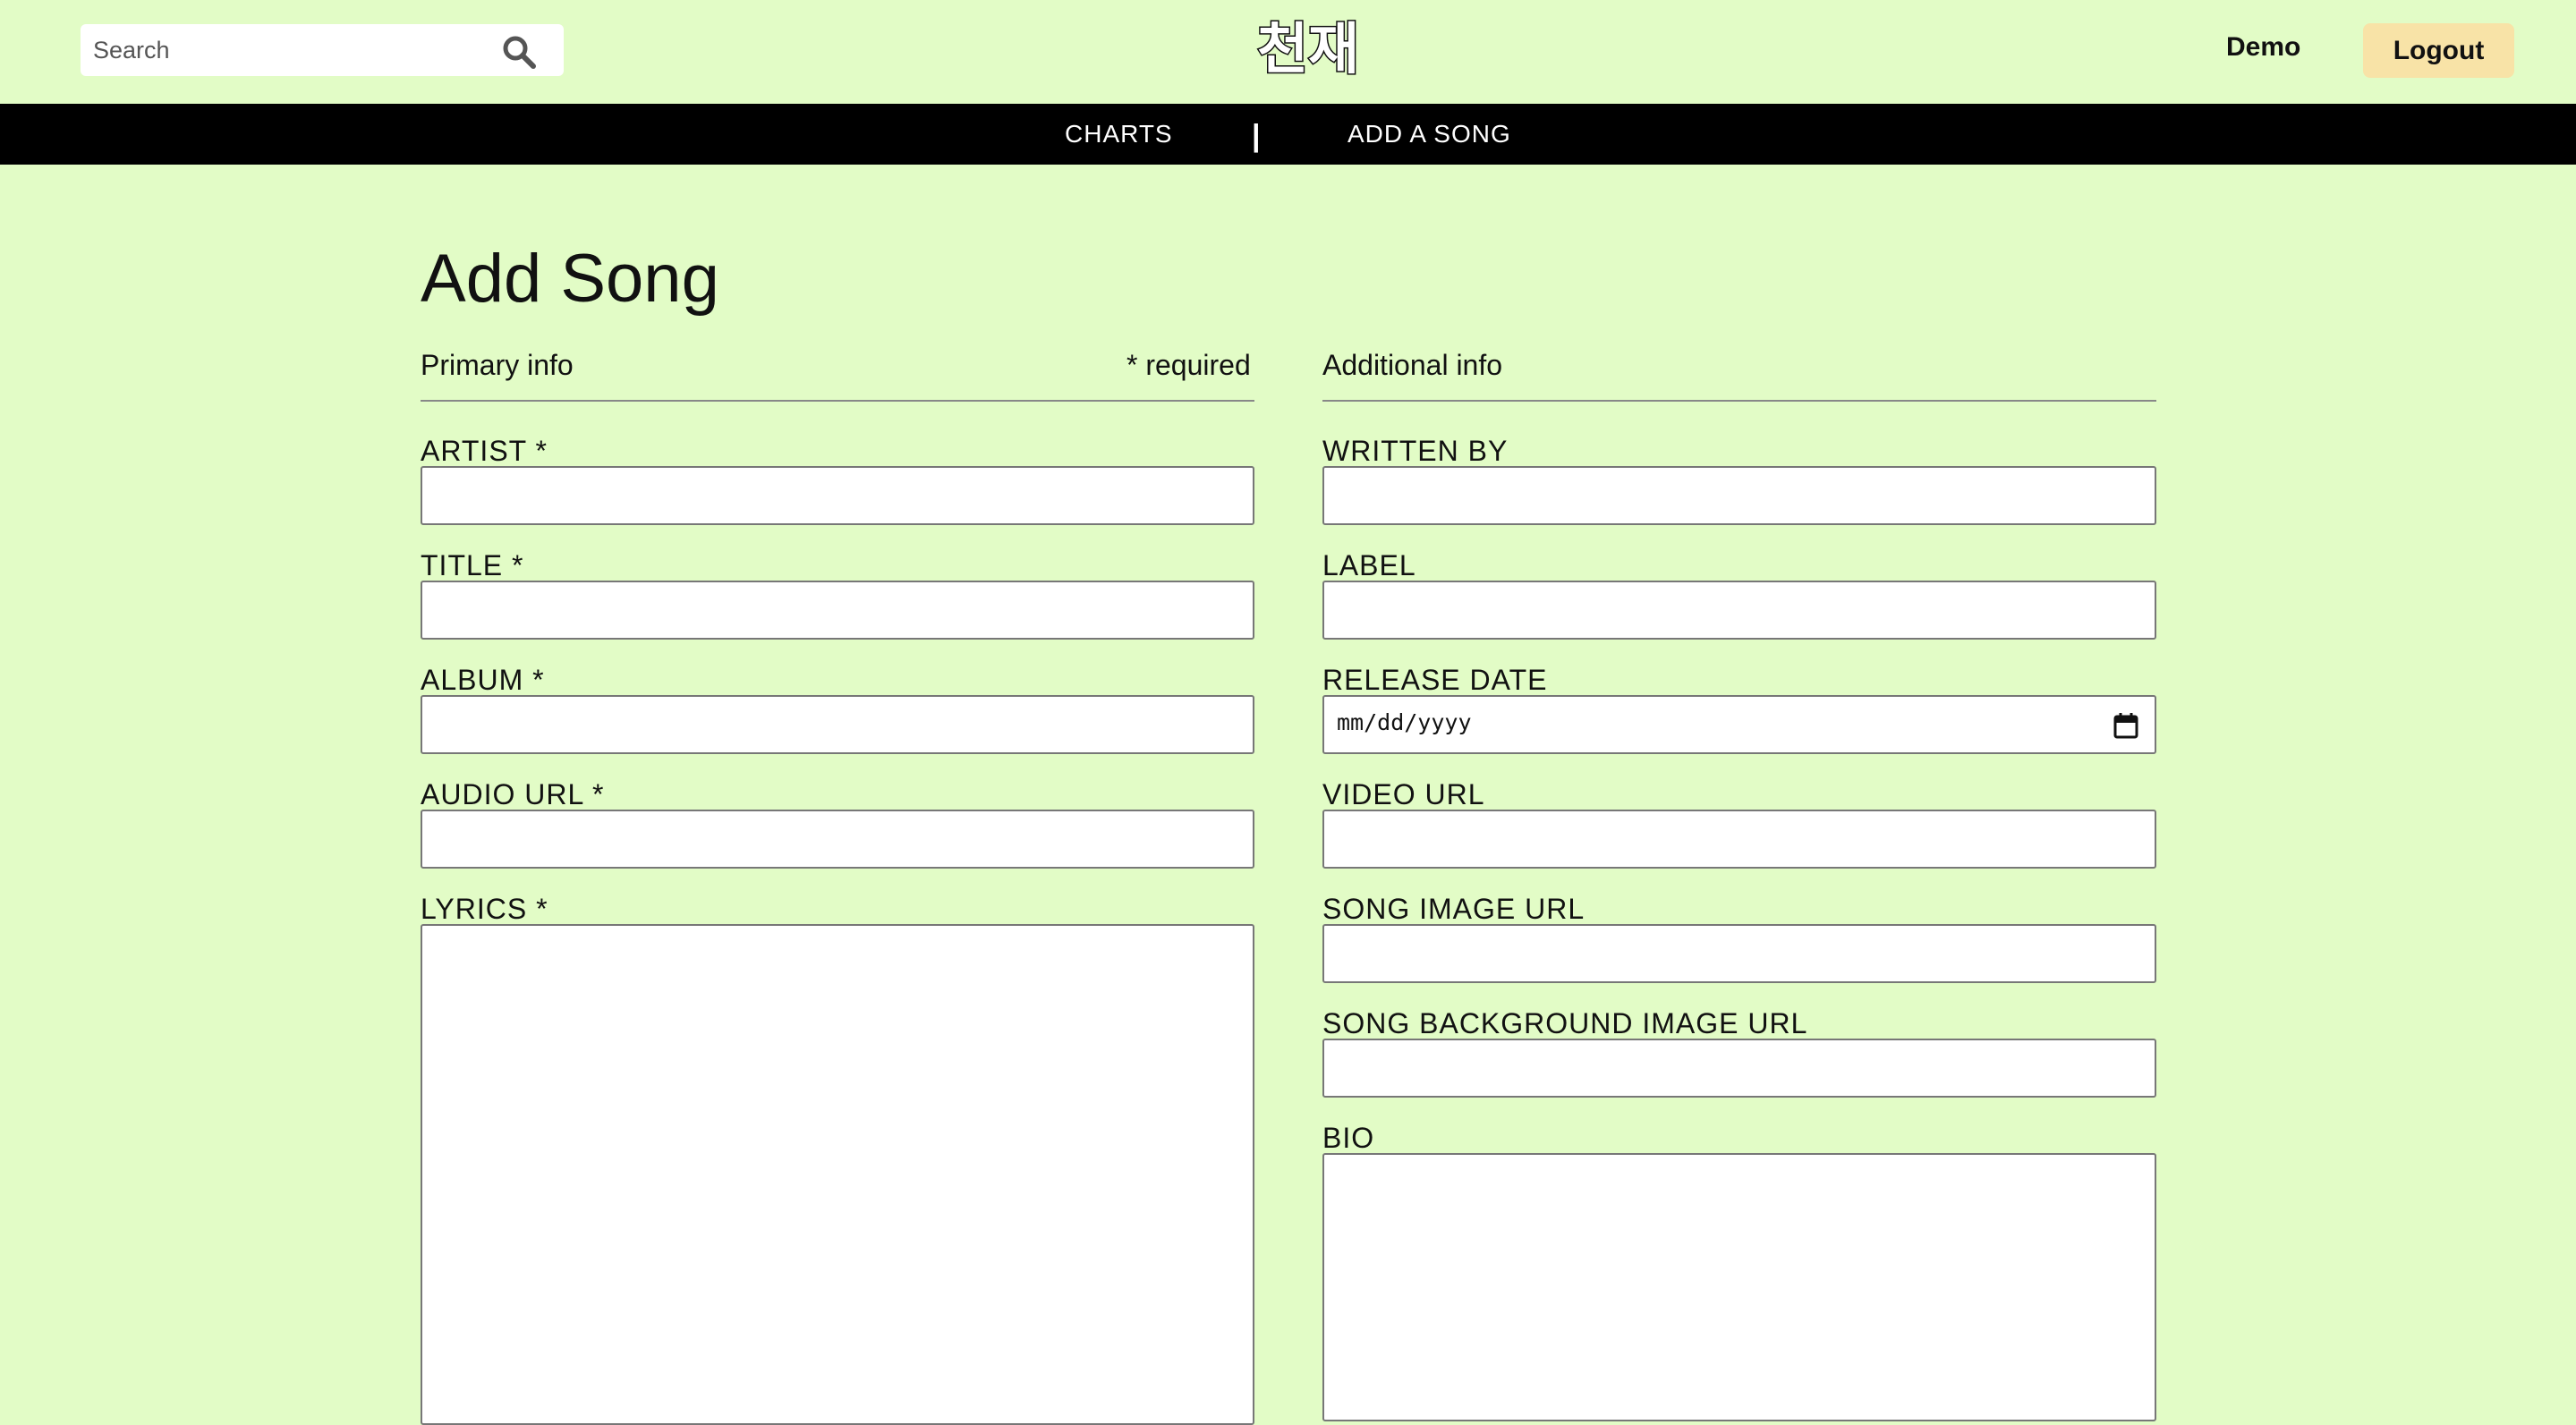 The image size is (2576, 1425). What do you see at coordinates (2438, 50) in the screenshot?
I see `logout-button: Logout` at bounding box center [2438, 50].